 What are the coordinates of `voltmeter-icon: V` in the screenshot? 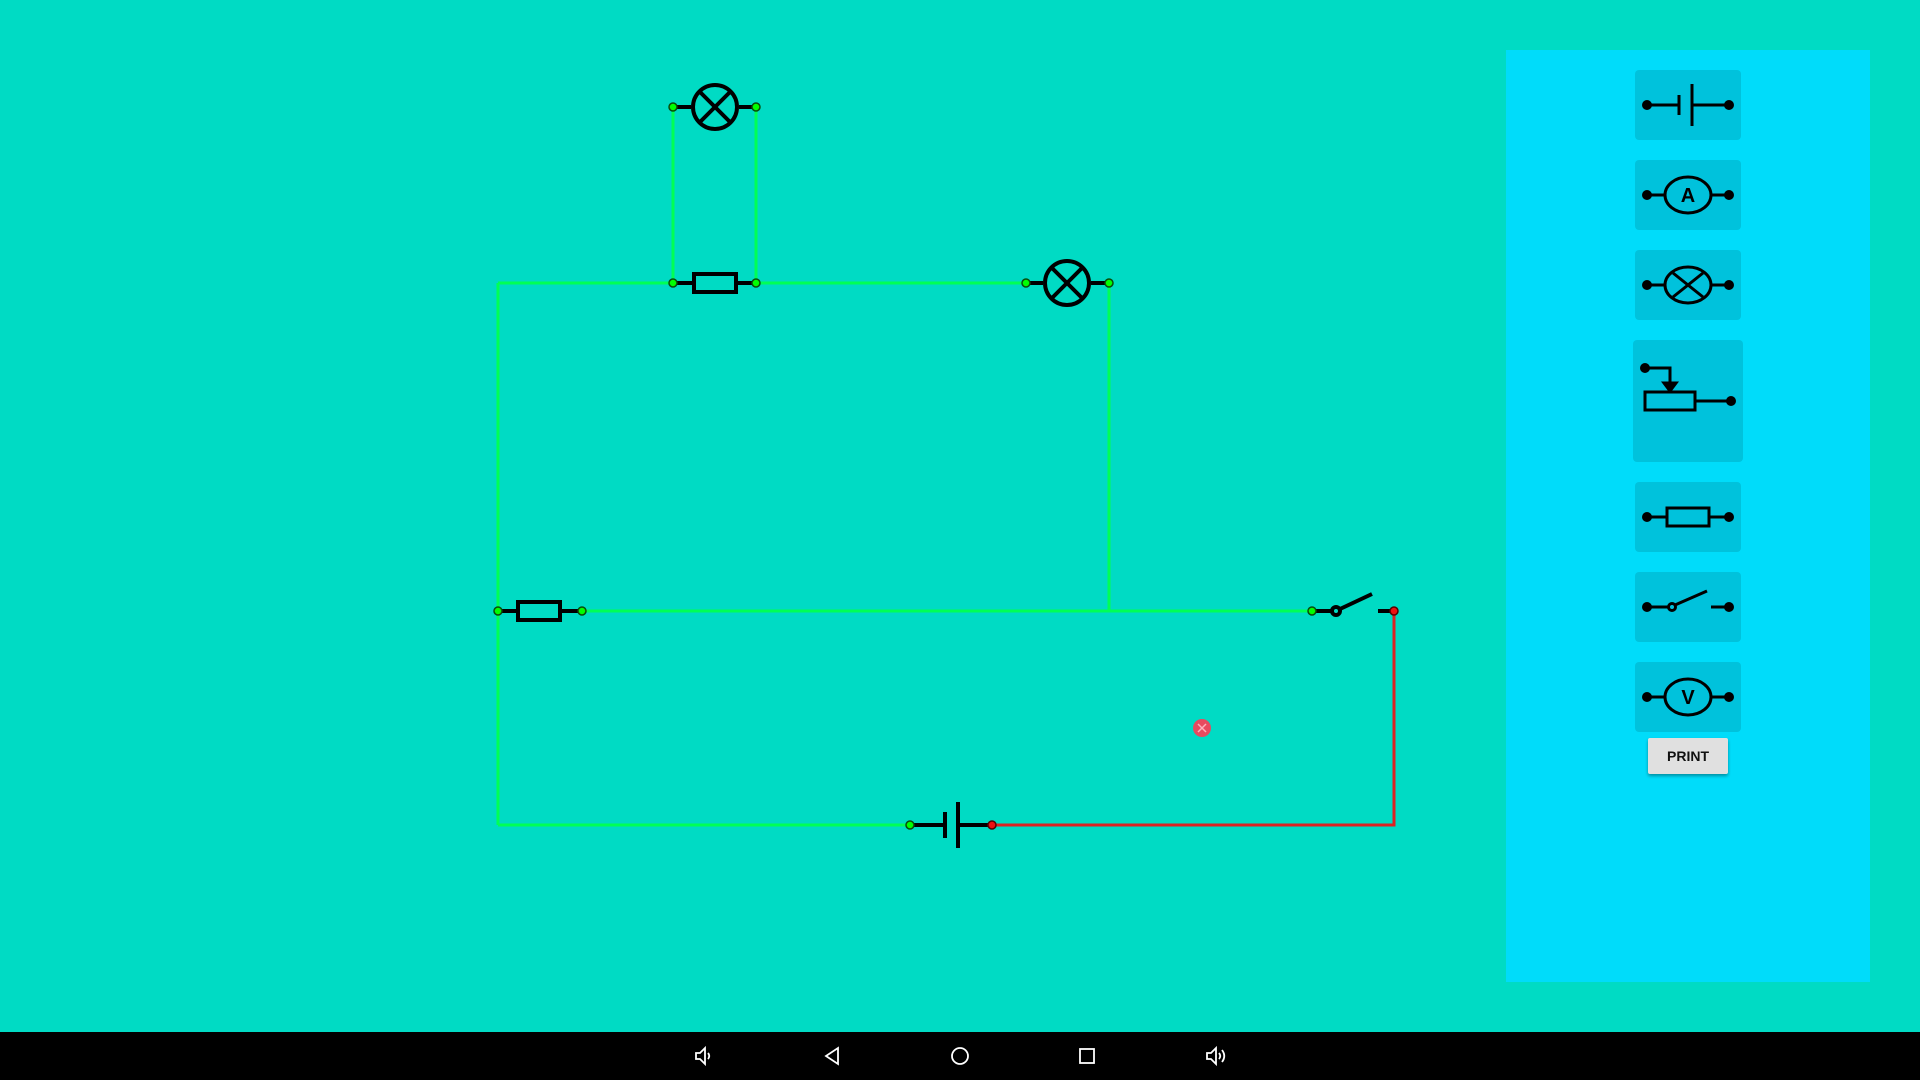 It's located at (1688, 697).